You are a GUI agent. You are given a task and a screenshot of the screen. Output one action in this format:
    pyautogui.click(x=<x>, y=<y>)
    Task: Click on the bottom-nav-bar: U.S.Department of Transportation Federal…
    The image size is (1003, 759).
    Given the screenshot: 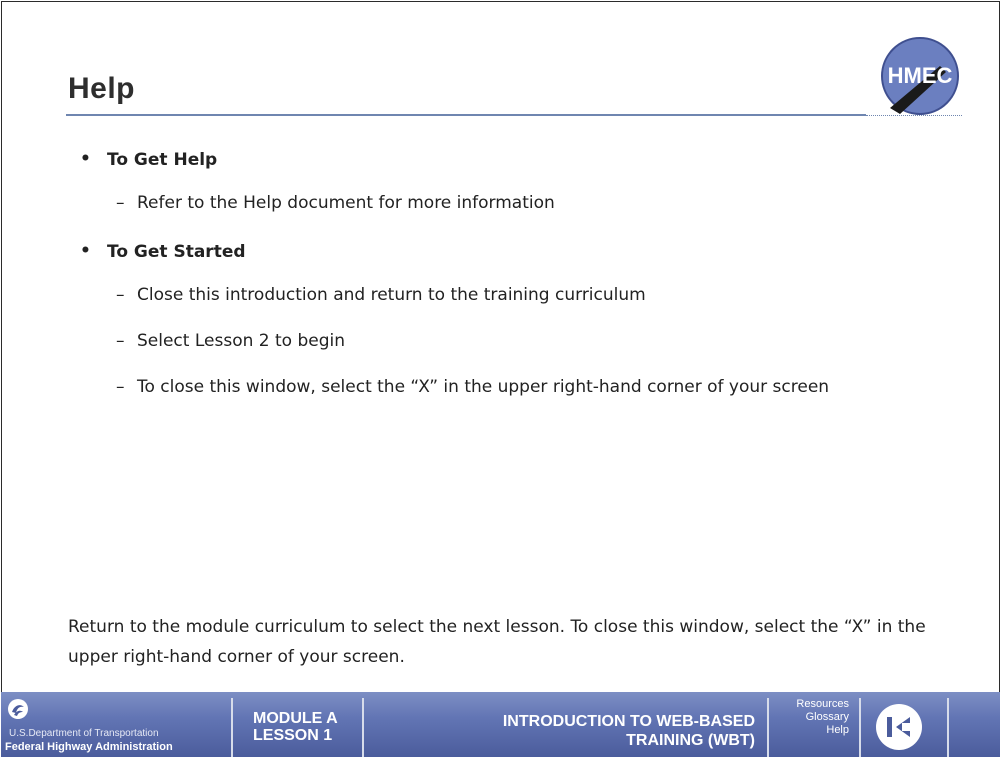 What is the action you would take?
    pyautogui.click(x=500, y=724)
    